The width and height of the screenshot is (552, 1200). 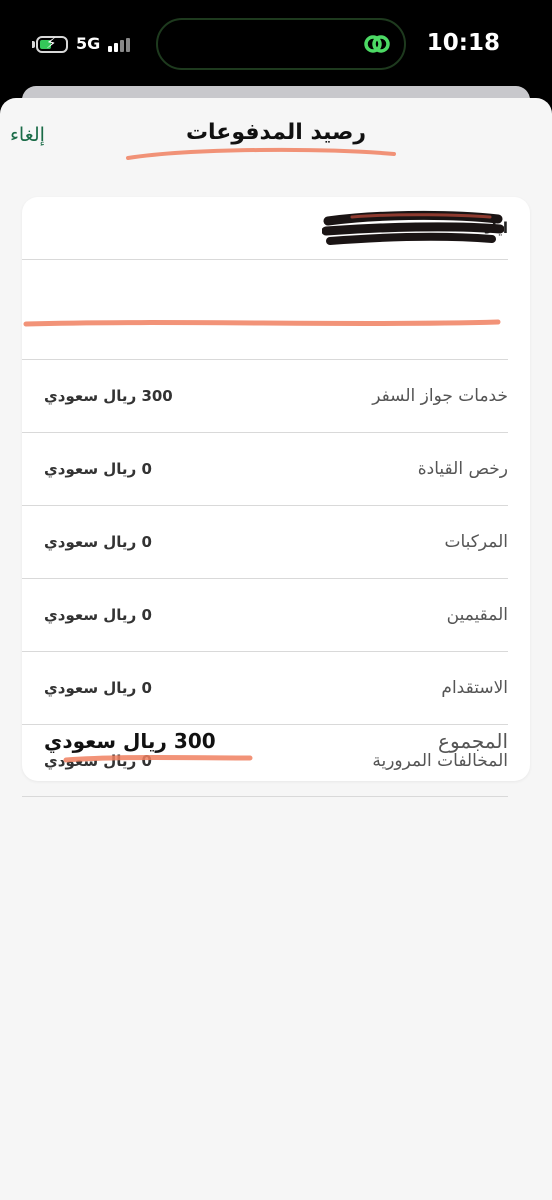 What do you see at coordinates (476, 542) in the screenshot?
I see `service-label: المركبات` at bounding box center [476, 542].